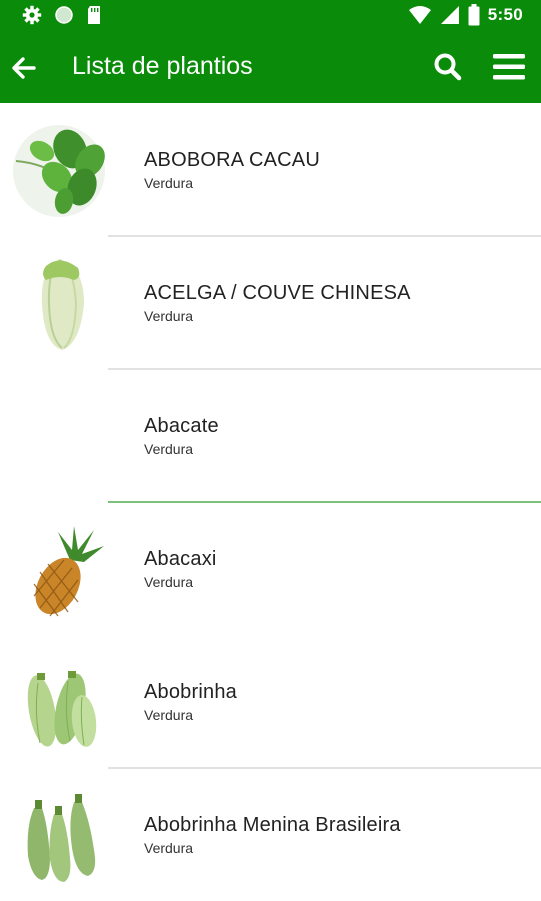  I want to click on back-arrow-icon, so click(23, 68).